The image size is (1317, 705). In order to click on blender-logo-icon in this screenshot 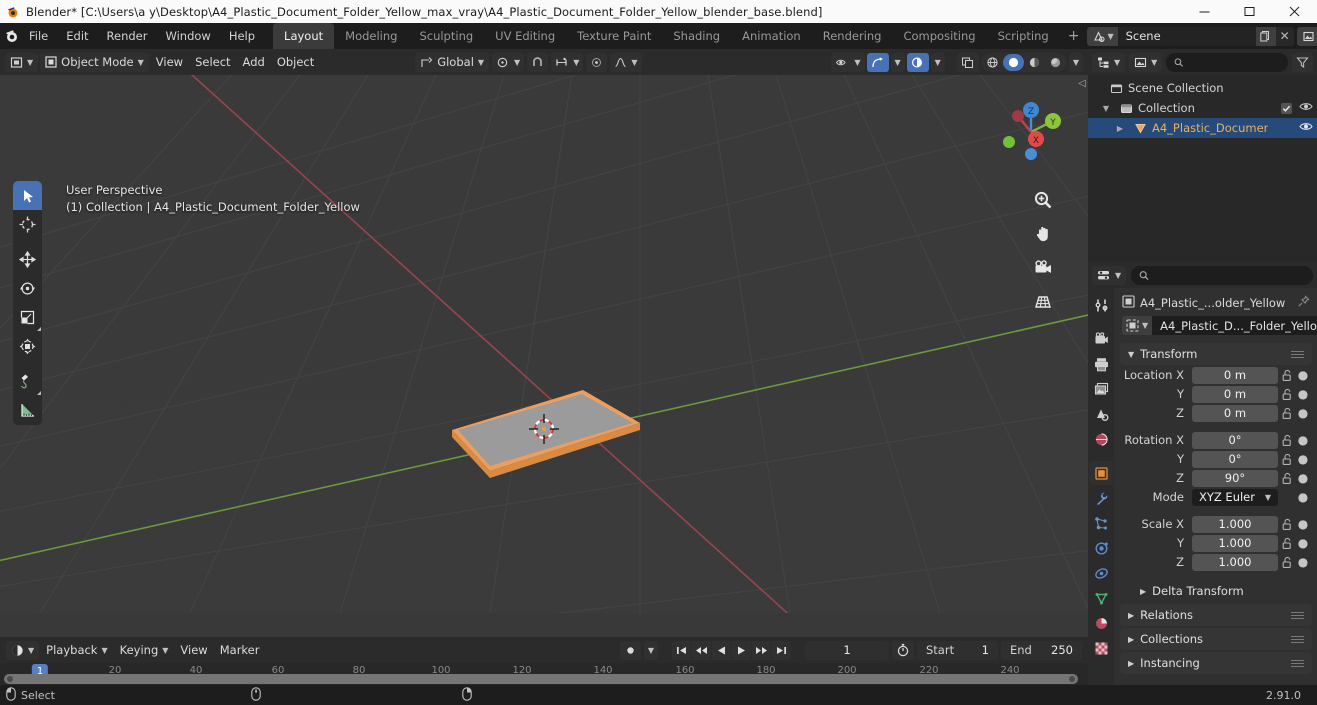, I will do `click(12, 36)`.